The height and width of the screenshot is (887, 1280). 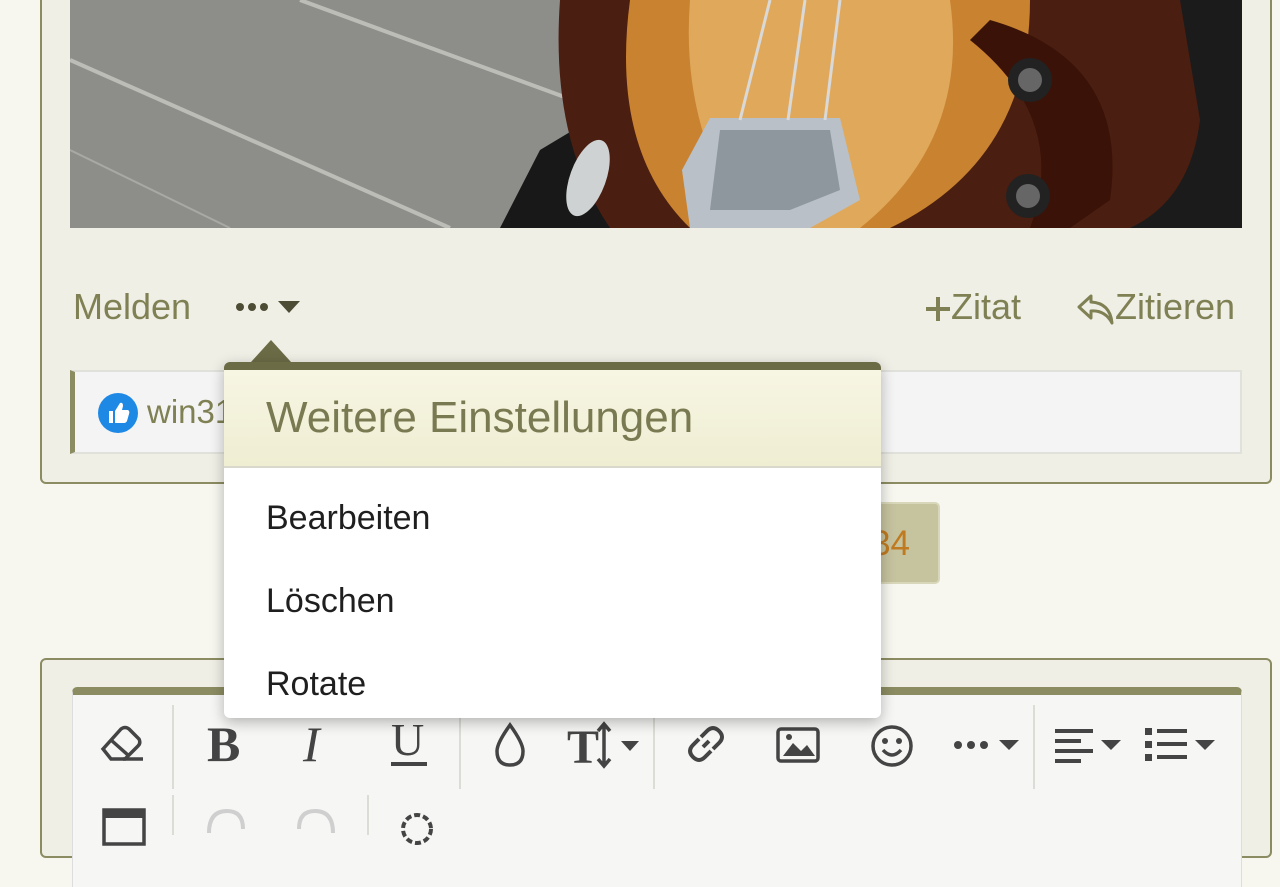 I want to click on quote-link: Zitieren, so click(x=1155, y=307).